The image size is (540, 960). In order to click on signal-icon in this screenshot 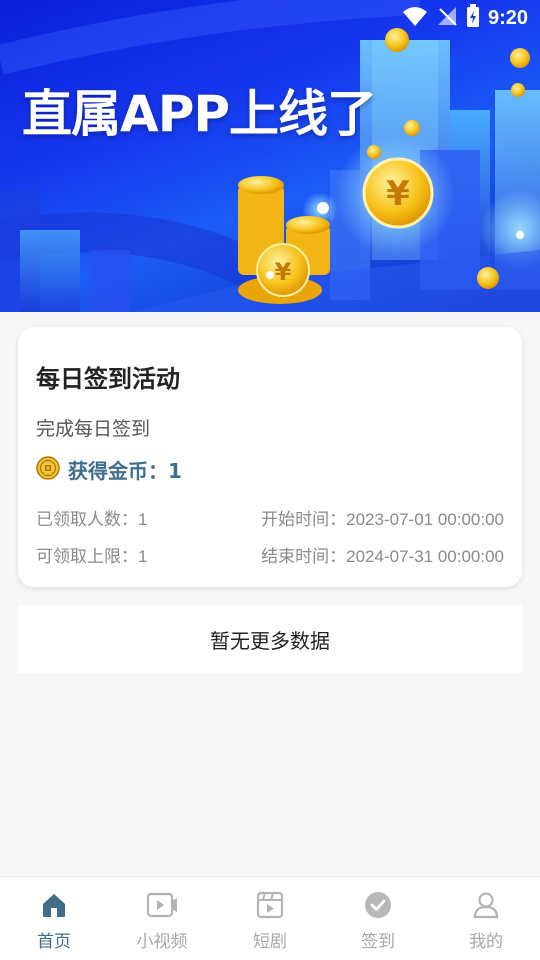, I will do `click(447, 18)`.